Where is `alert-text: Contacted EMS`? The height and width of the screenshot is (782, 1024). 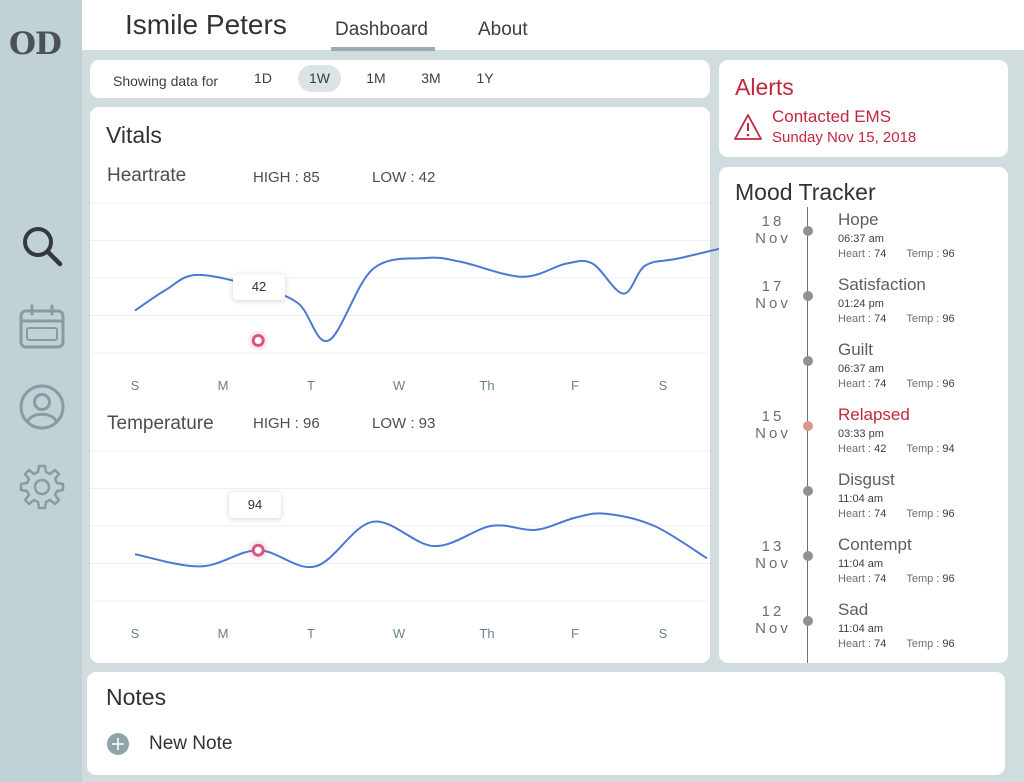 alert-text: Contacted EMS is located at coordinates (831, 117).